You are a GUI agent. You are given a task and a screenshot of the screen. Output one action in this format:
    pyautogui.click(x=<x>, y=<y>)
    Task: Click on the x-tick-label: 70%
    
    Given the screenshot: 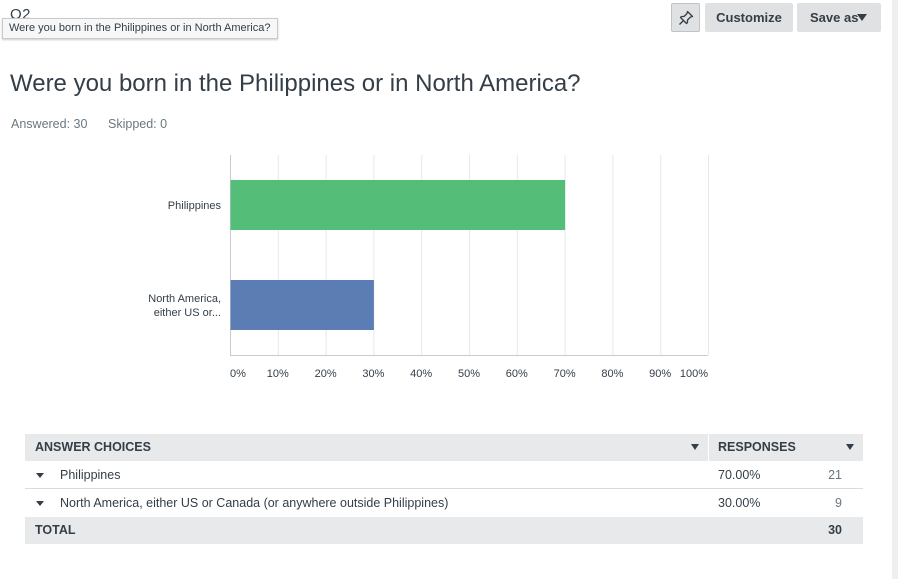 What is the action you would take?
    pyautogui.click(x=565, y=374)
    